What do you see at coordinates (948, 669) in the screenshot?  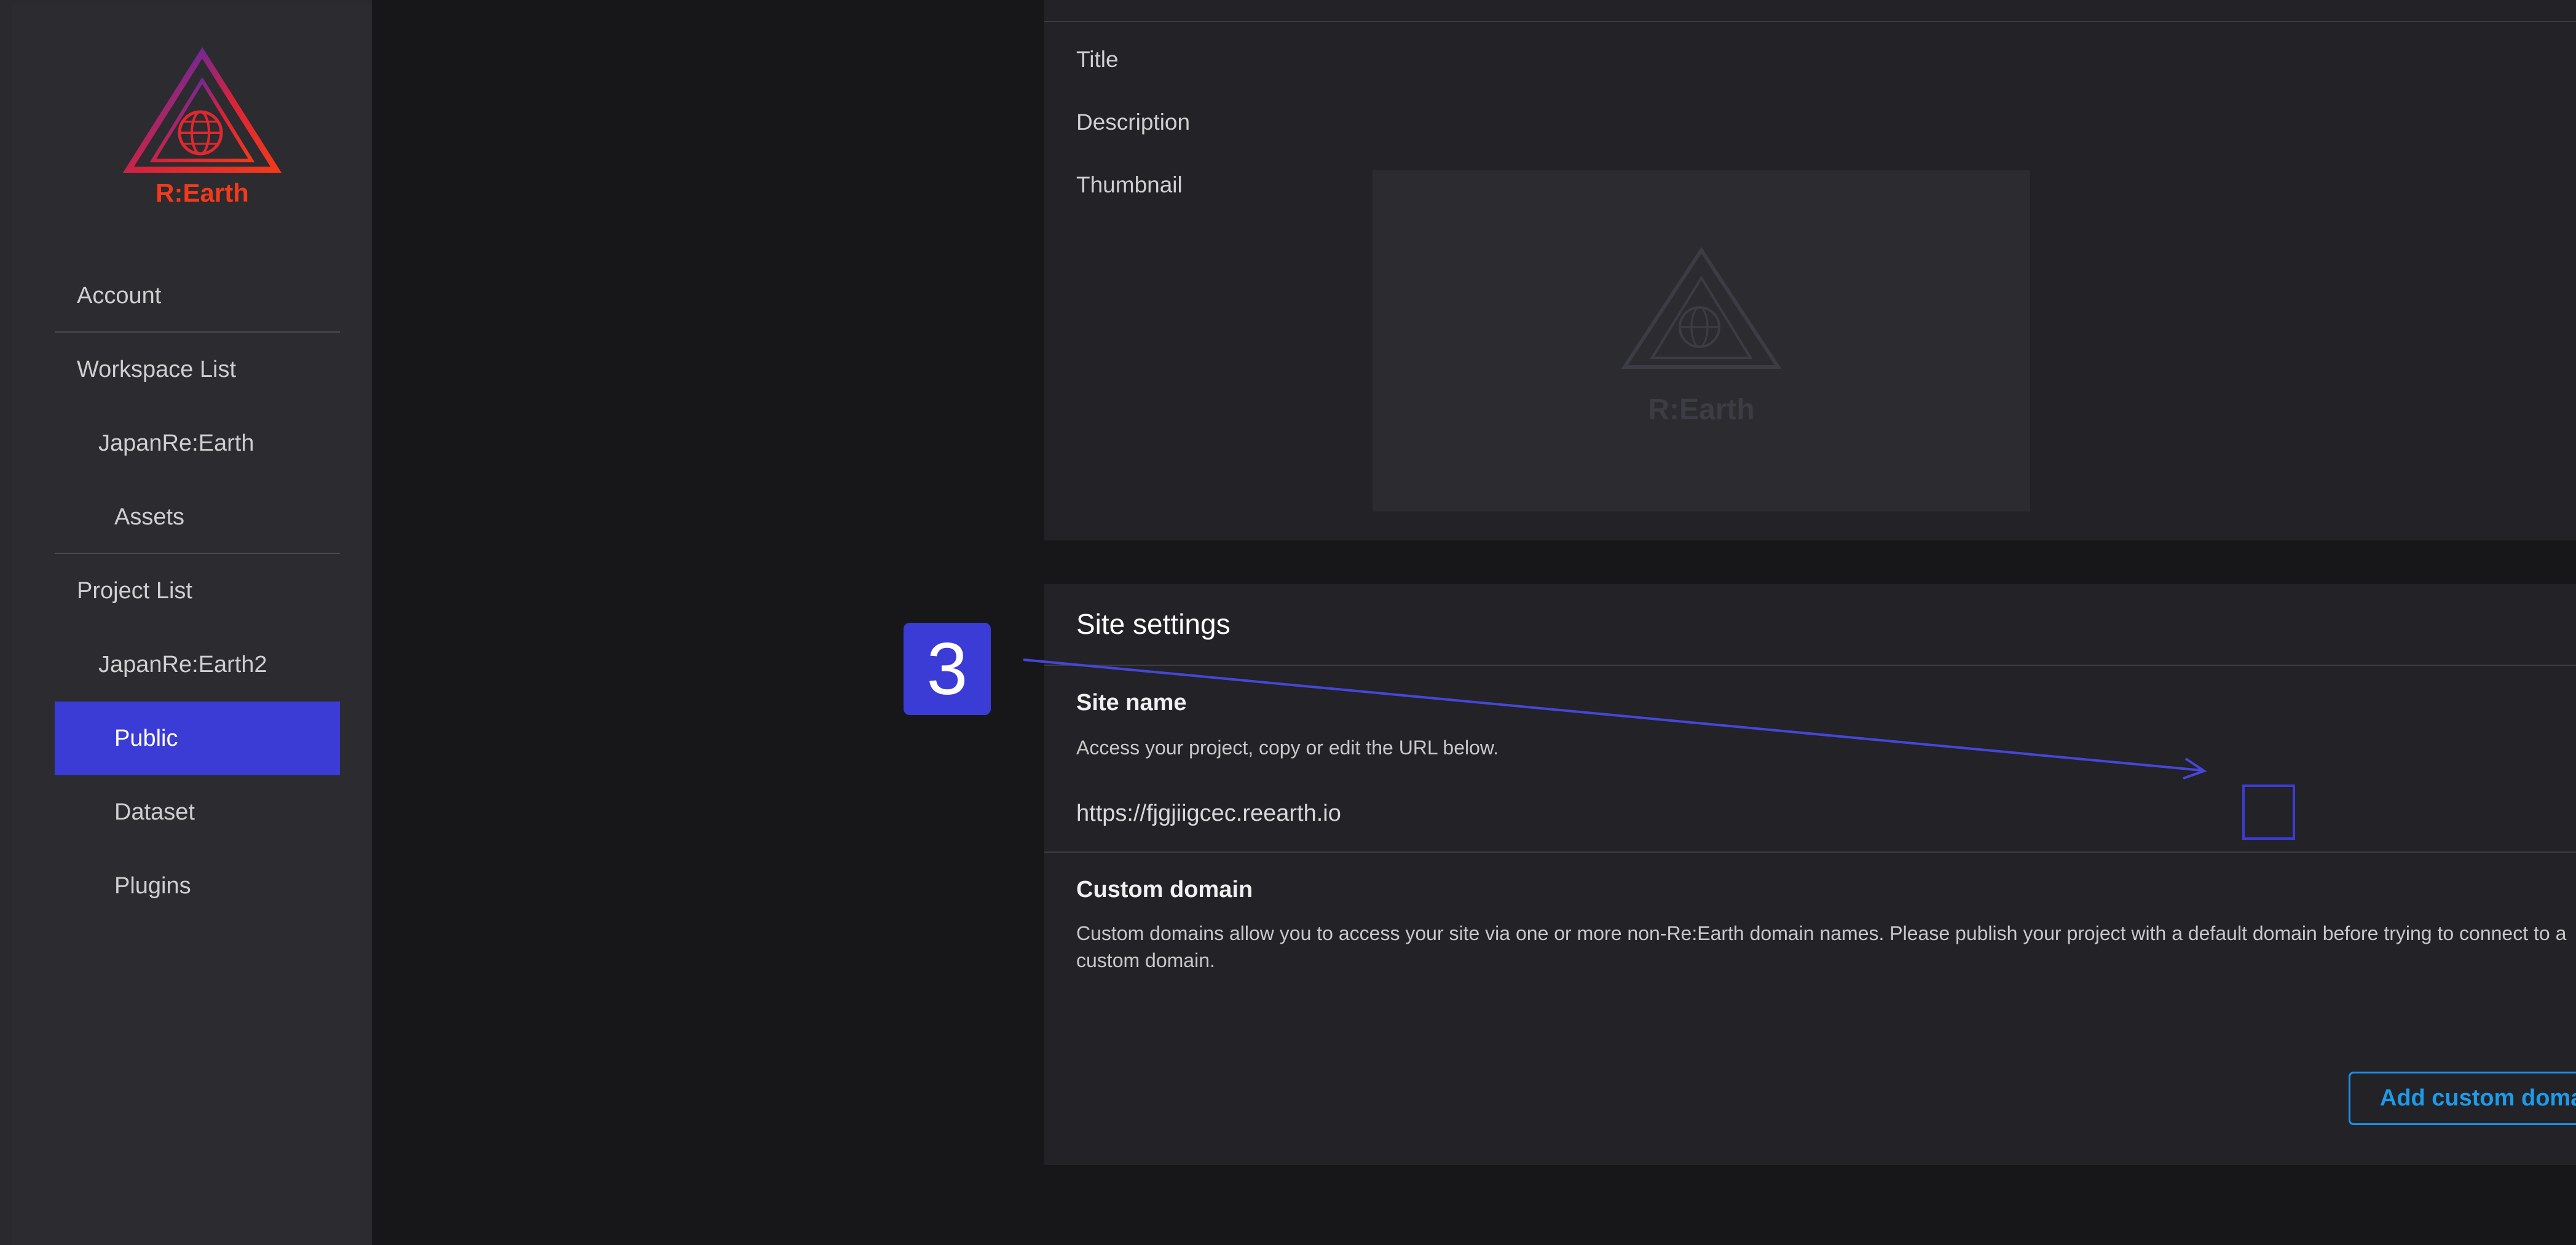 I see `step-badge: 3` at bounding box center [948, 669].